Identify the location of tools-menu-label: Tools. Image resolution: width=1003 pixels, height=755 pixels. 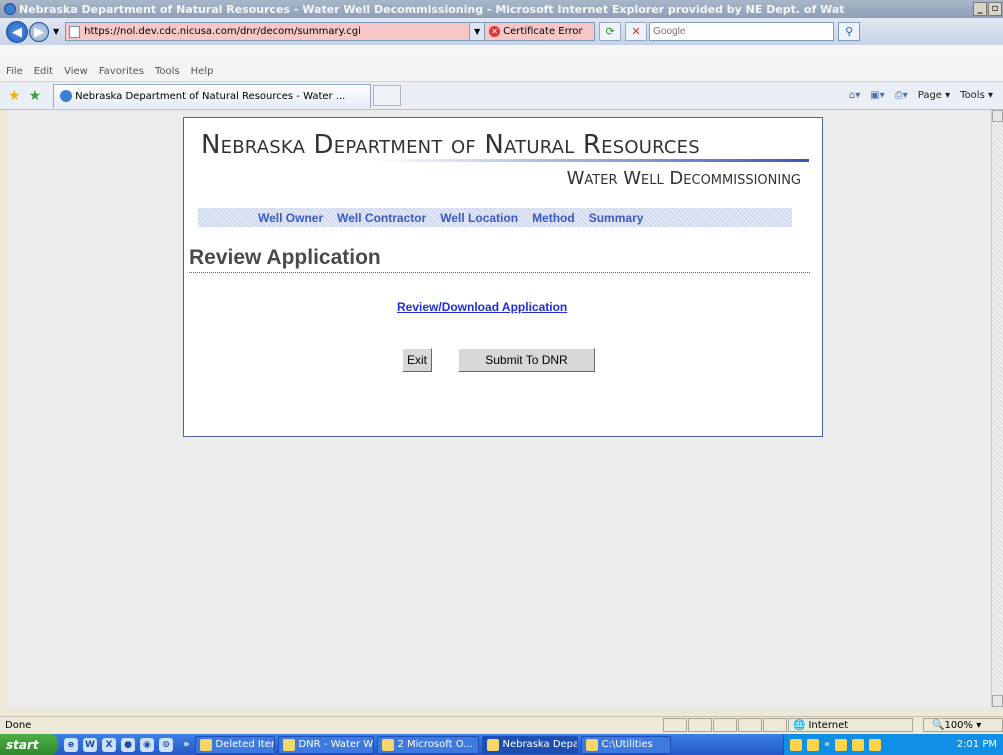
(972, 95).